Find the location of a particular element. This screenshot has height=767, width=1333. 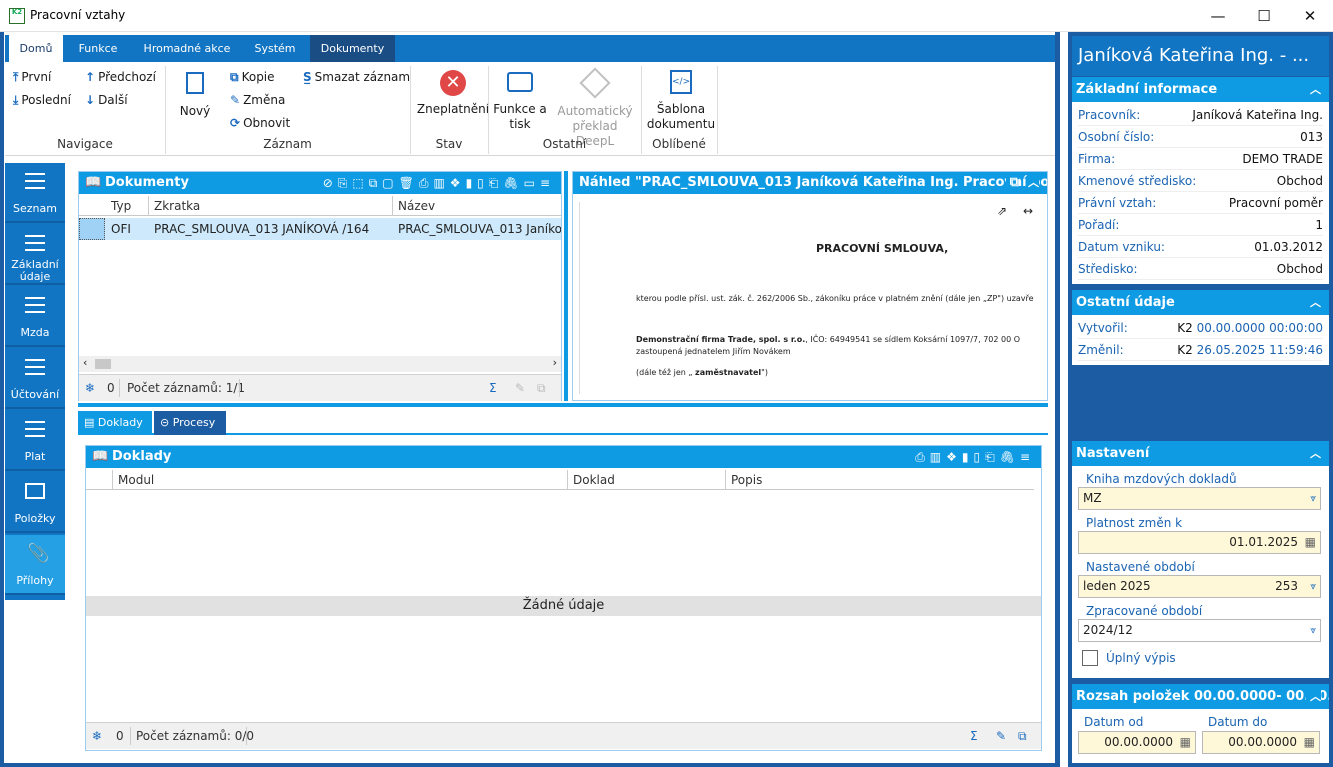

tab-doklady: ▤ Doklady is located at coordinates (115, 423).